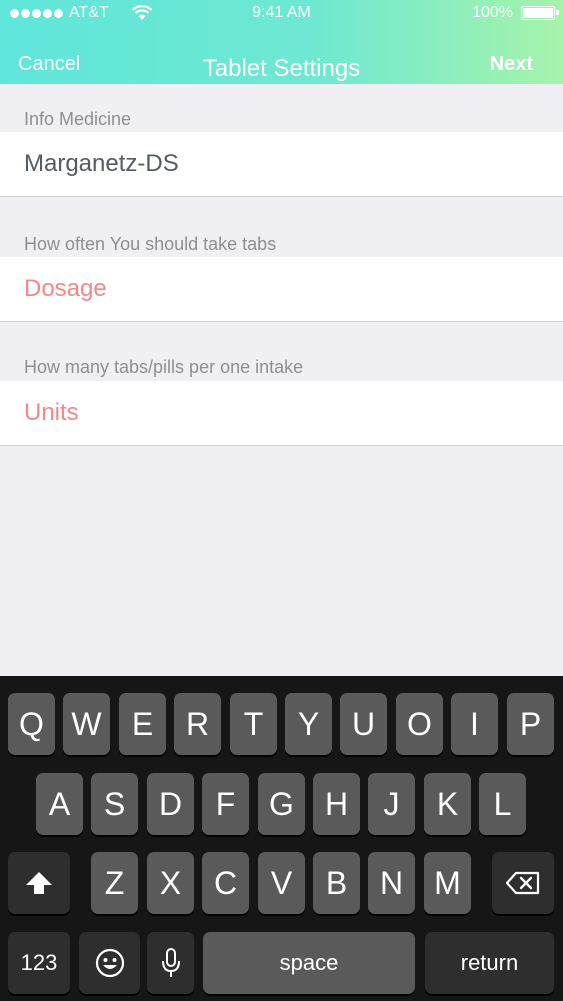 This screenshot has width=563, height=1001. I want to click on key-a: A, so click(59, 804).